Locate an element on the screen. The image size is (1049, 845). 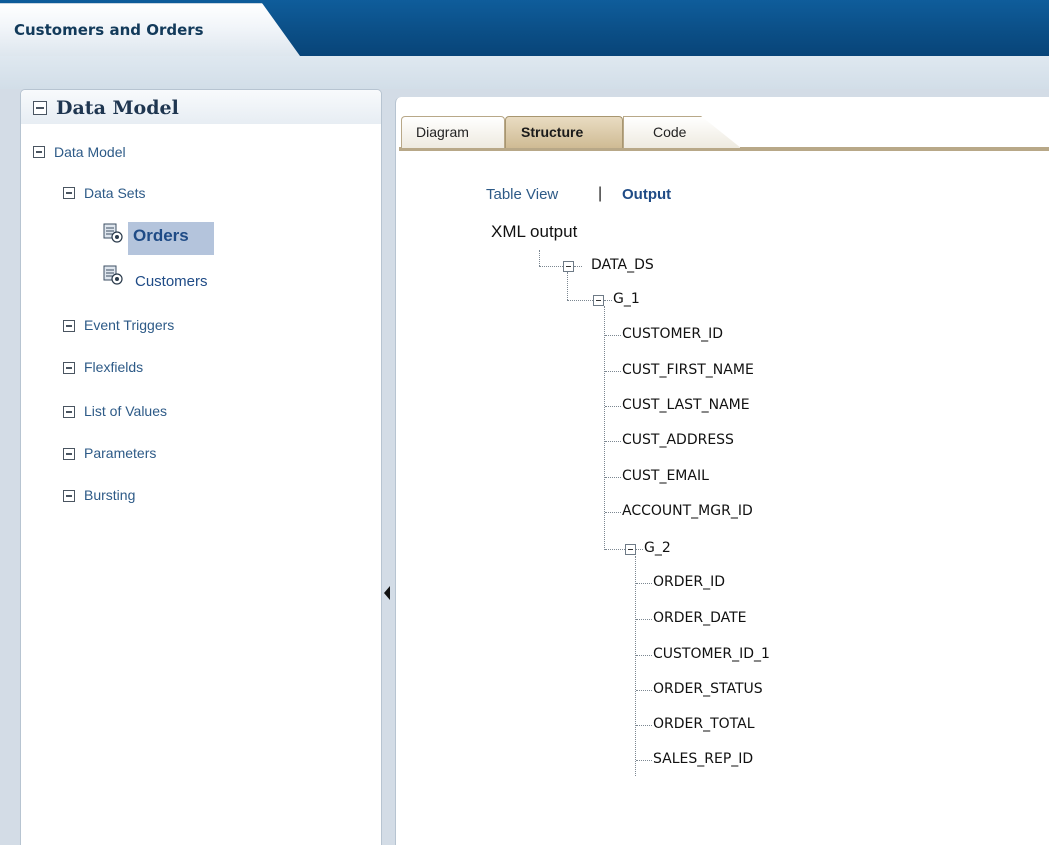
document-tab: Customers and Orders is located at coordinates (150, 29).